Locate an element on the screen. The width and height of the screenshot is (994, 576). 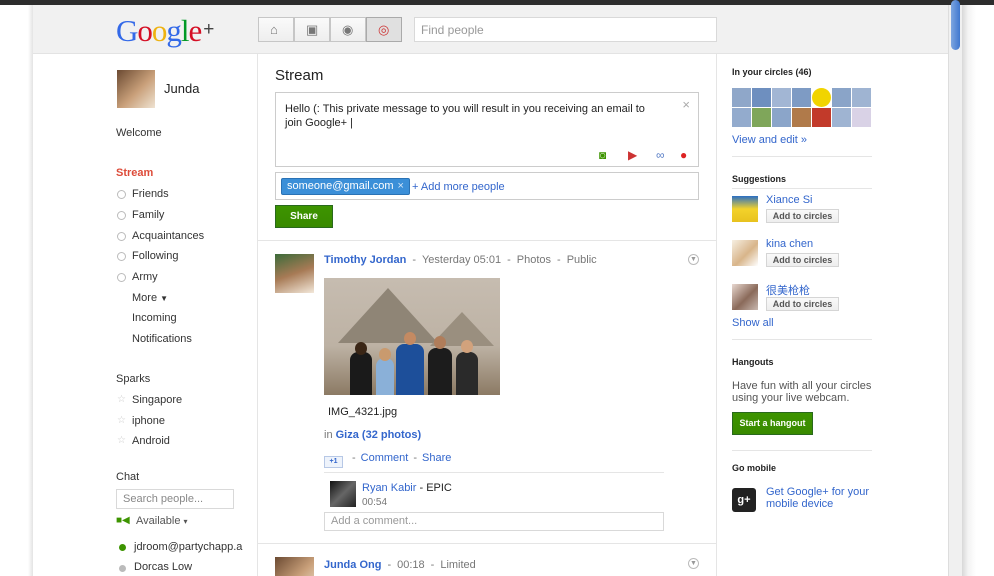
spark-iphone: iphone is located at coordinates (148, 421).